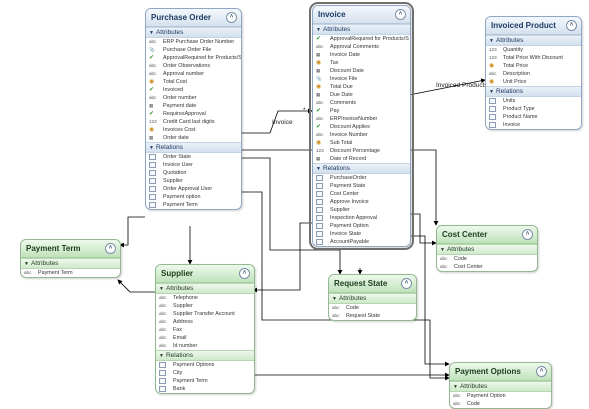 The width and height of the screenshot is (589, 409). What do you see at coordinates (193, 173) in the screenshot?
I see `relation-row: Quotation` at bounding box center [193, 173].